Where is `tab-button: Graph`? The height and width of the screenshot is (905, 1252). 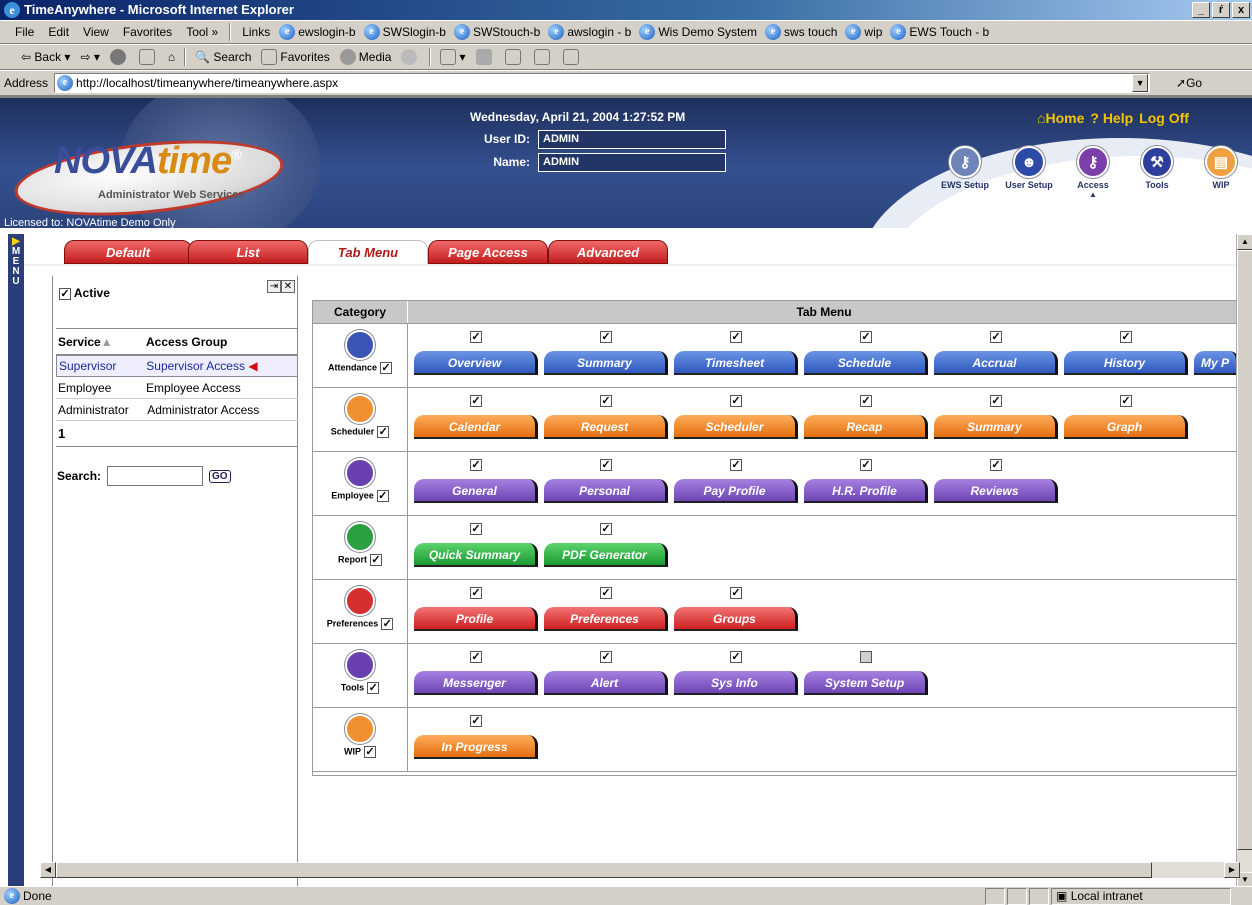
tab-button: Graph is located at coordinates (1126, 427).